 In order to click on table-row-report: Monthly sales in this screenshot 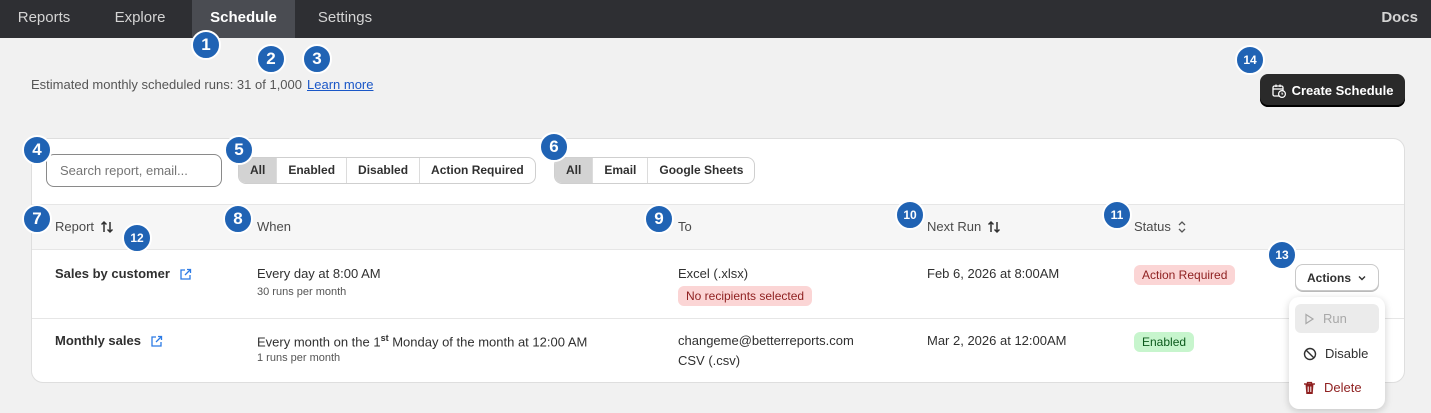, I will do `click(109, 340)`.